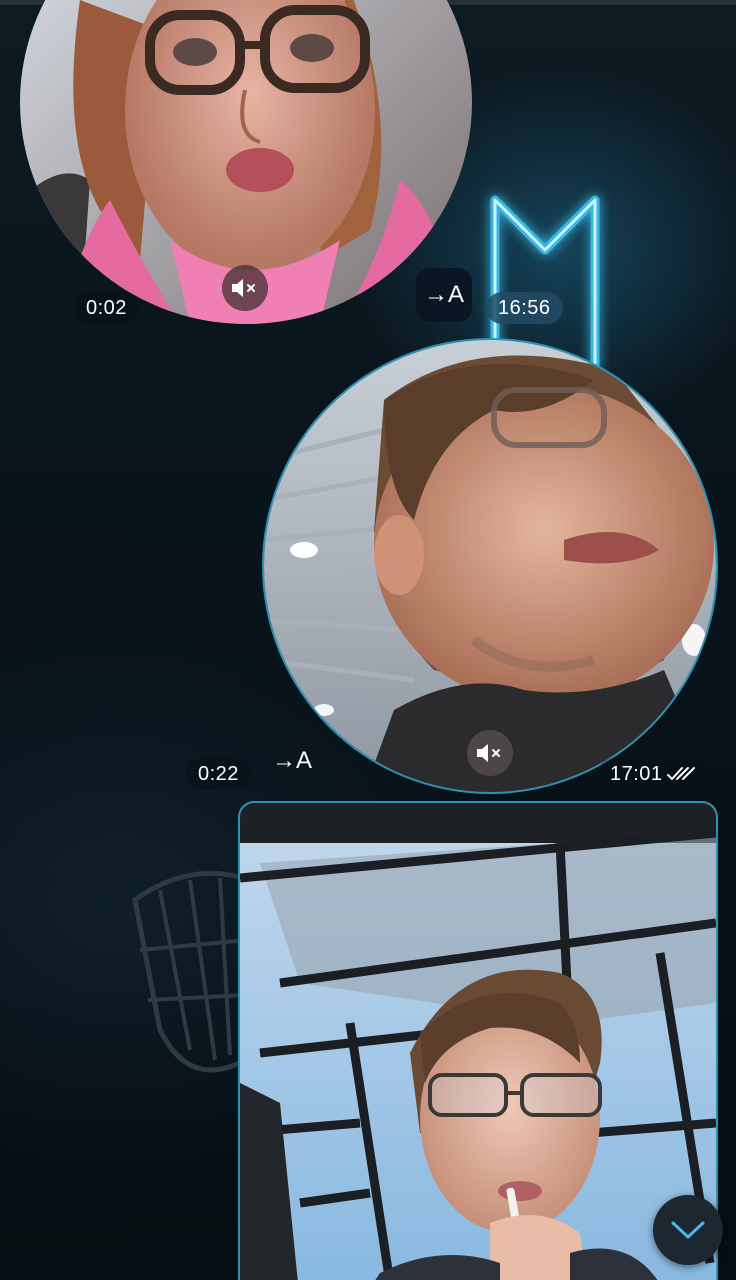 This screenshot has height=1280, width=736. I want to click on video-duration-label: 0:22, so click(218, 774).